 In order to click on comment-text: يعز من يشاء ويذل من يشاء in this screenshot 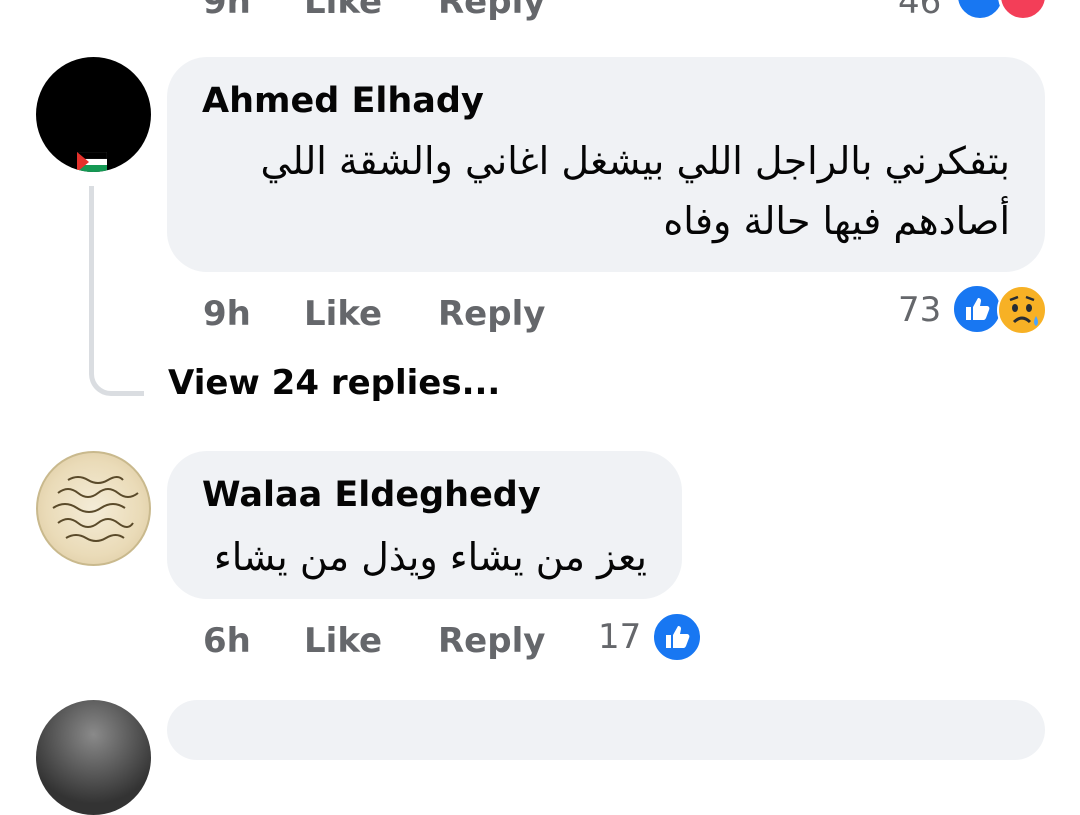, I will do `click(430, 557)`.